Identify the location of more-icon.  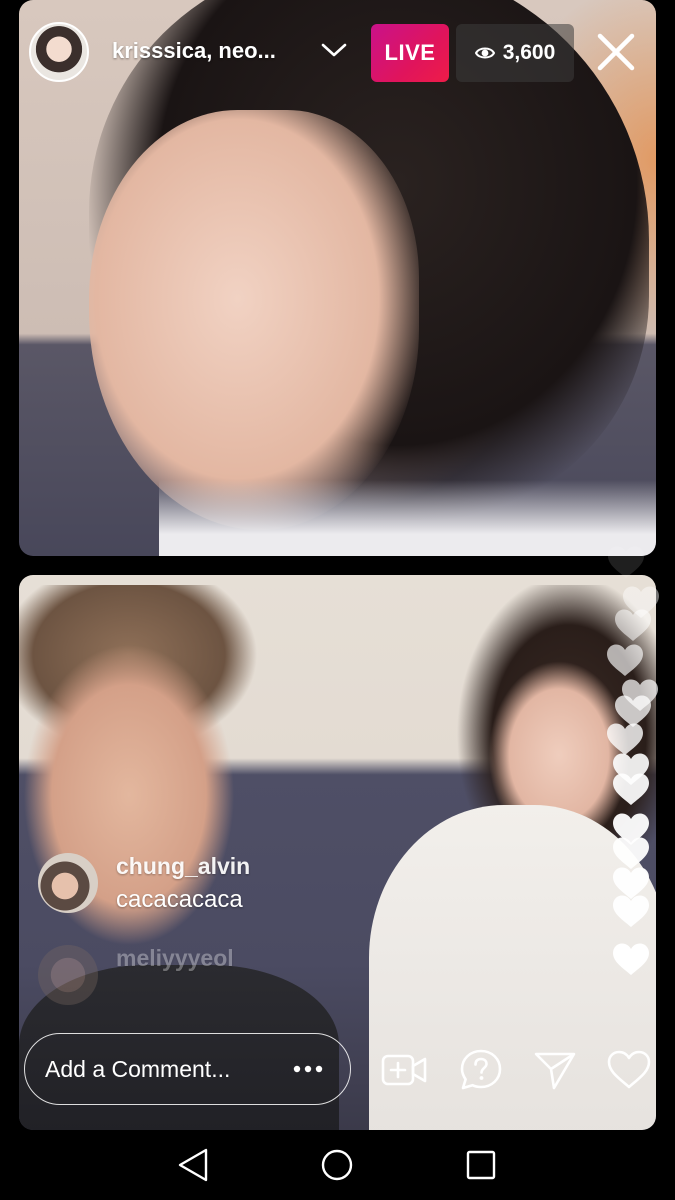
(308, 1069).